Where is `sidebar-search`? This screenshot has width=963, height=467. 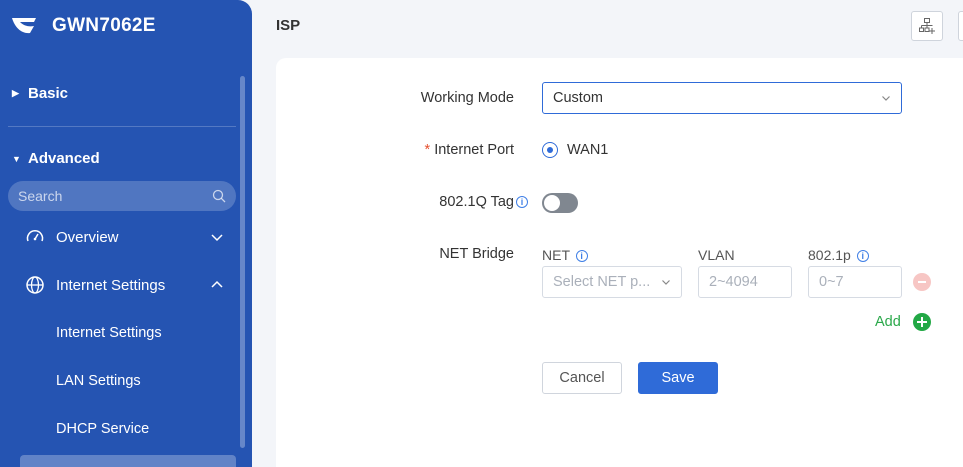 sidebar-search is located at coordinates (122, 196).